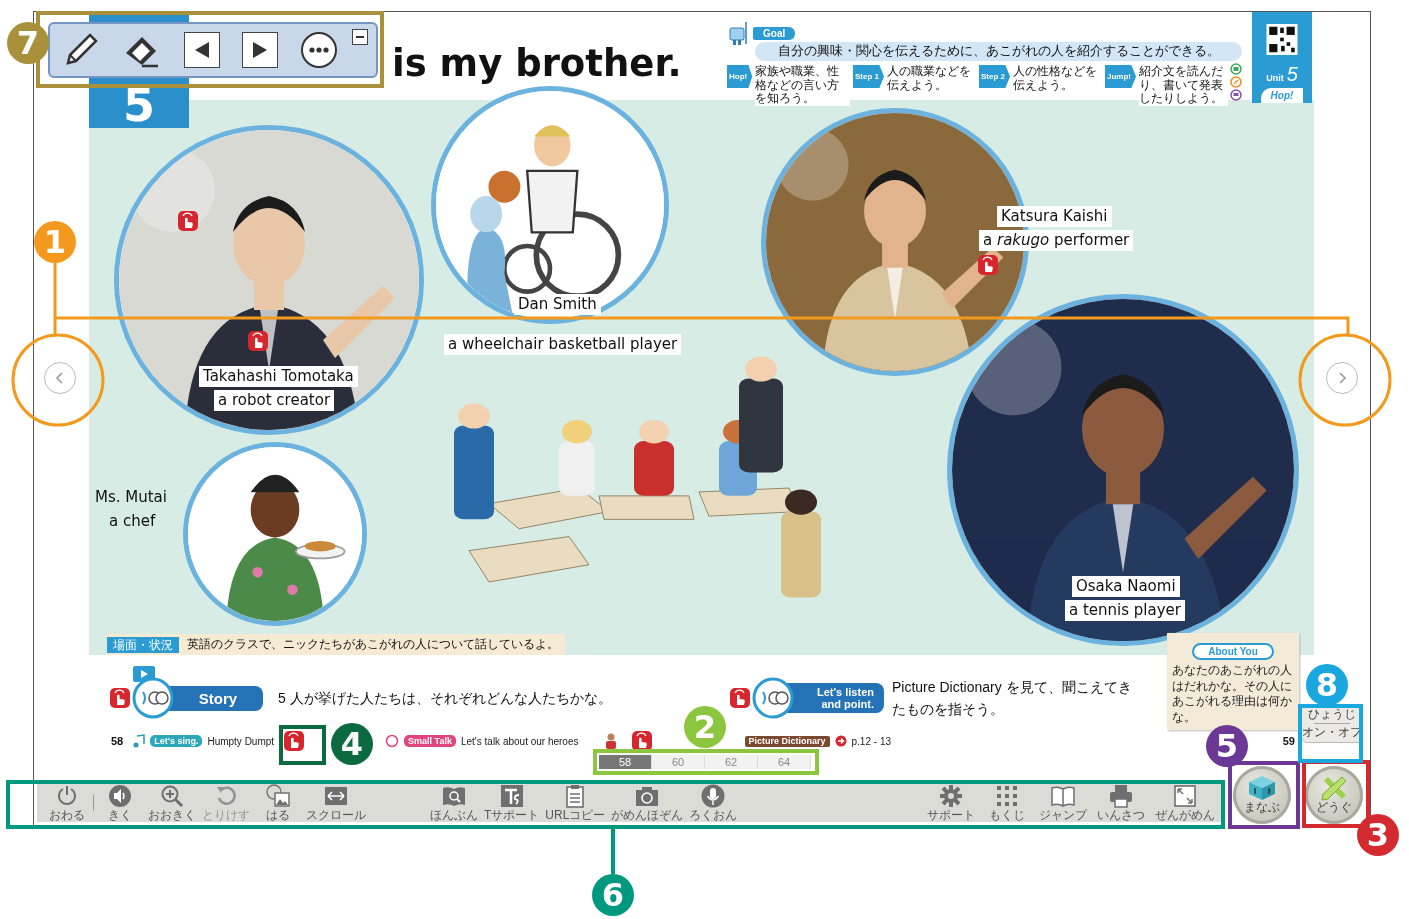 This screenshot has height=919, width=1409. Describe the element at coordinates (537, 63) in the screenshot. I see `lesson-title: is my brother.` at that location.